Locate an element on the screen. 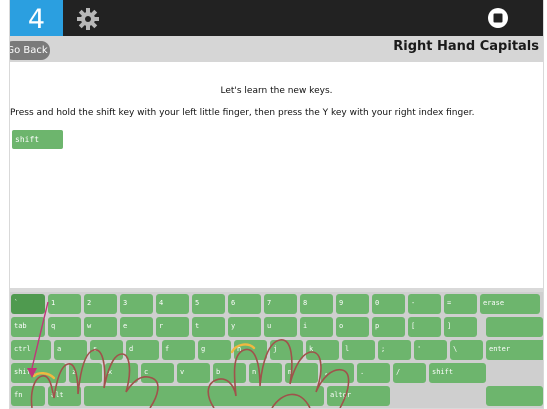 The width and height of the screenshot is (547, 409). key-alt: alt is located at coordinates (64, 396).